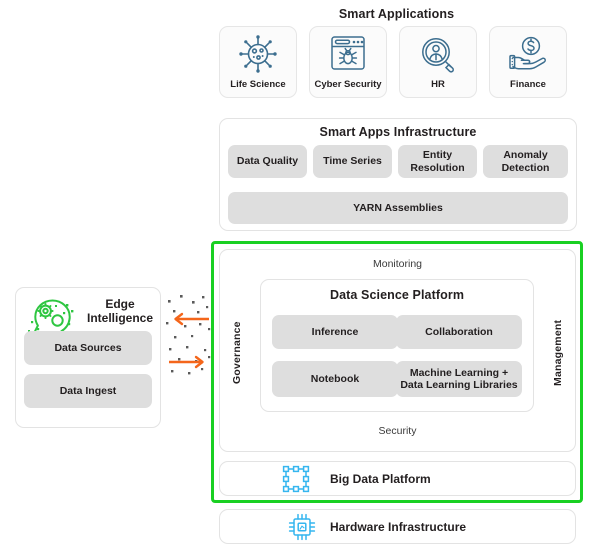 The width and height of the screenshot is (600, 550). Describe the element at coordinates (302, 527) in the screenshot. I see `cpu-chip-icon` at that location.